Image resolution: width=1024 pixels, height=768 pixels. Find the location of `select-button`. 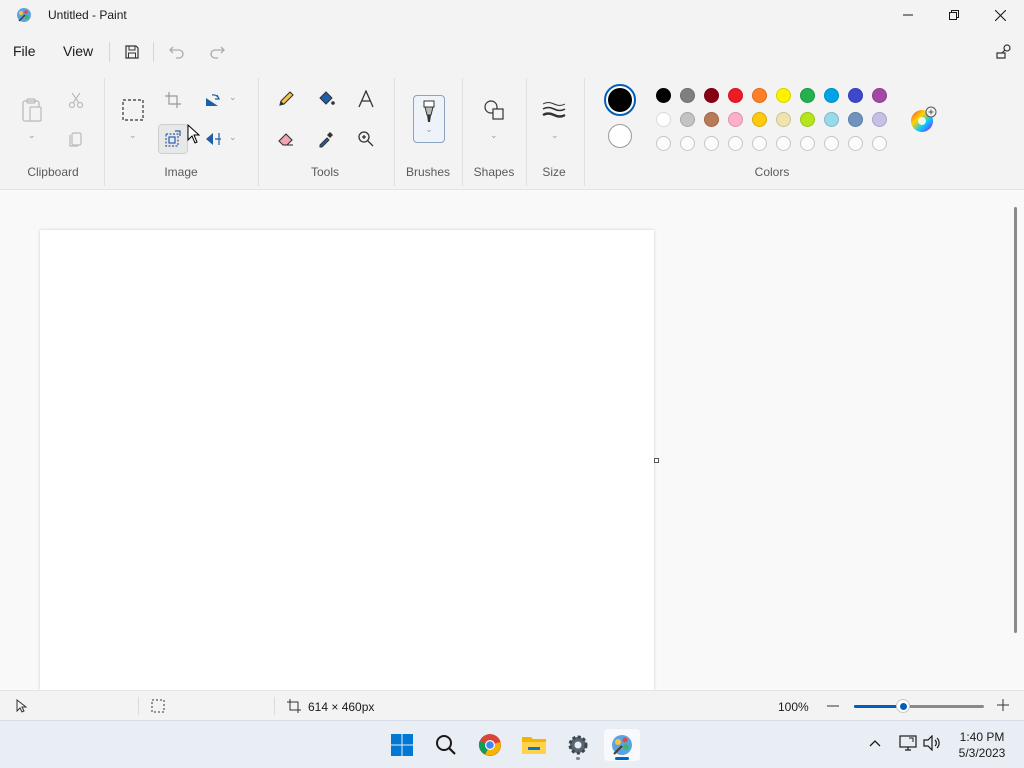

select-button is located at coordinates (133, 110).